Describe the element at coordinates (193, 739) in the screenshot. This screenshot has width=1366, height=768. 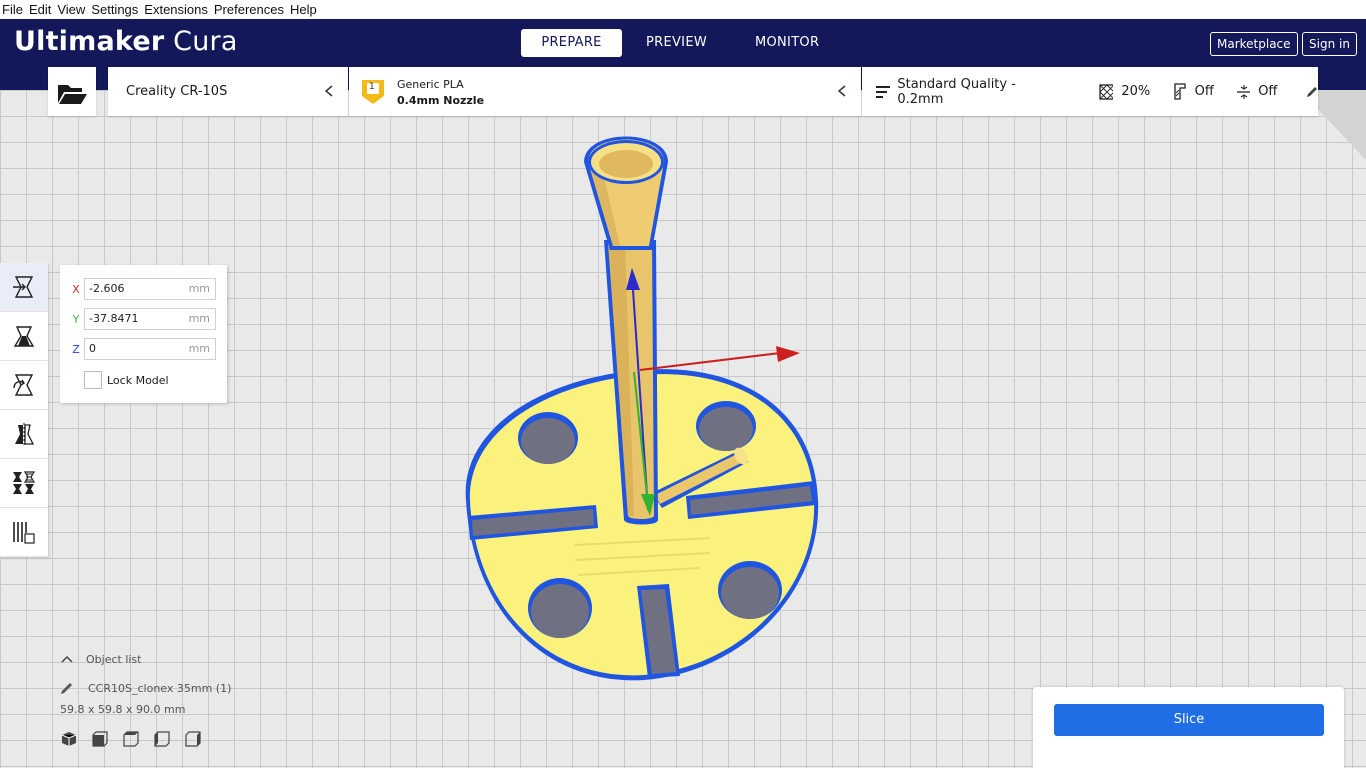
I see `right-view-icon` at that location.